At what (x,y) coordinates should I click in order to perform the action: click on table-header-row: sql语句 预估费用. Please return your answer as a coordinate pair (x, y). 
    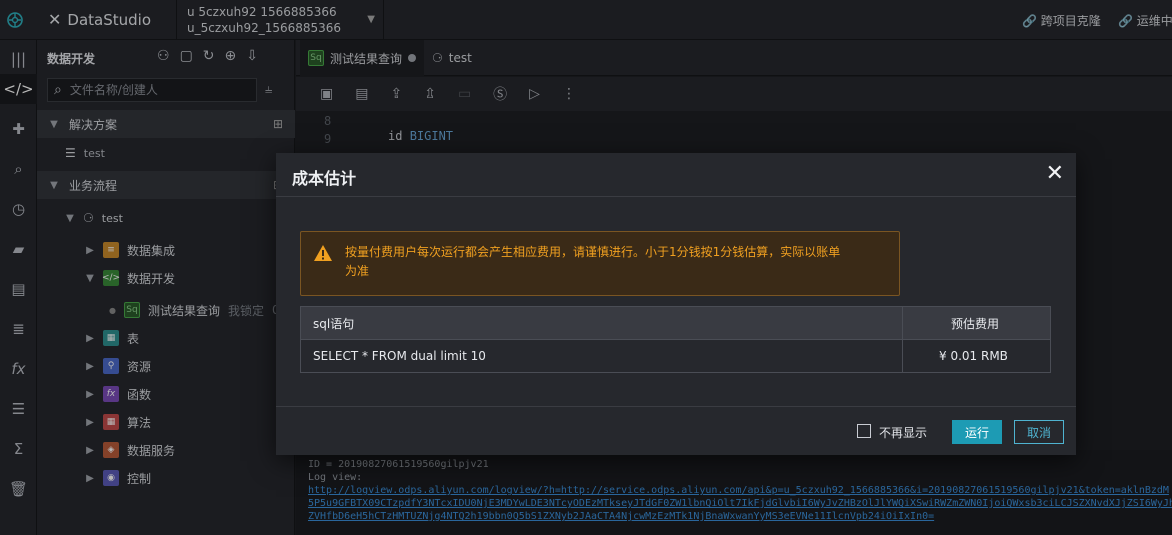
    Looking at the image, I should click on (675, 323).